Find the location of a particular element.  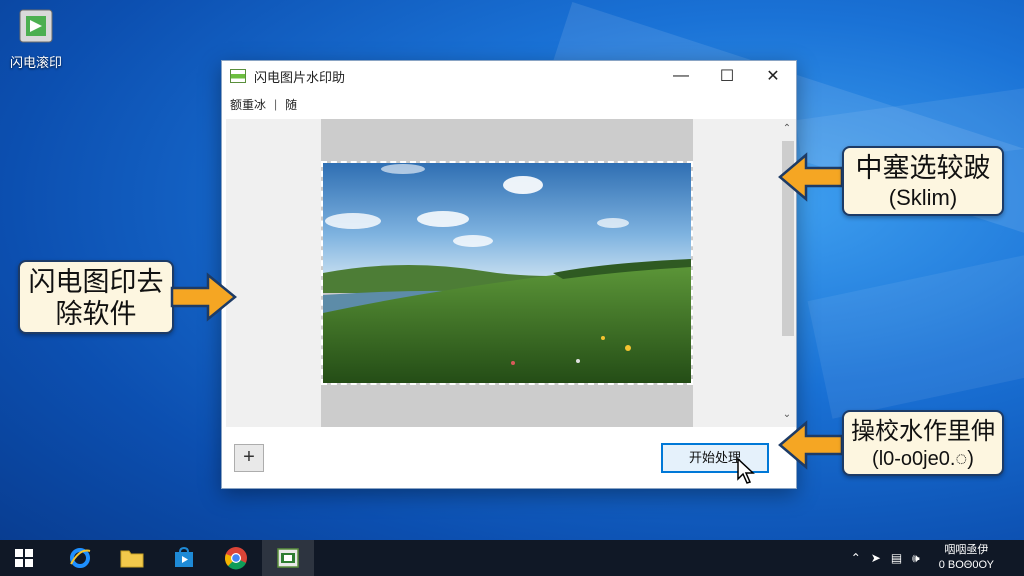

taskbar-ie is located at coordinates (80, 558).